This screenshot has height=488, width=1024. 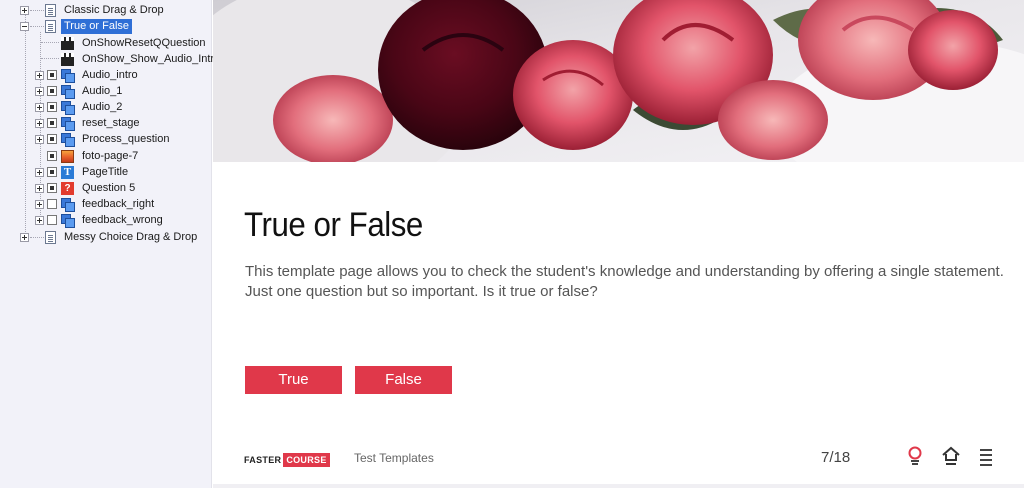 I want to click on course-title: Test Templates, so click(x=394, y=458).